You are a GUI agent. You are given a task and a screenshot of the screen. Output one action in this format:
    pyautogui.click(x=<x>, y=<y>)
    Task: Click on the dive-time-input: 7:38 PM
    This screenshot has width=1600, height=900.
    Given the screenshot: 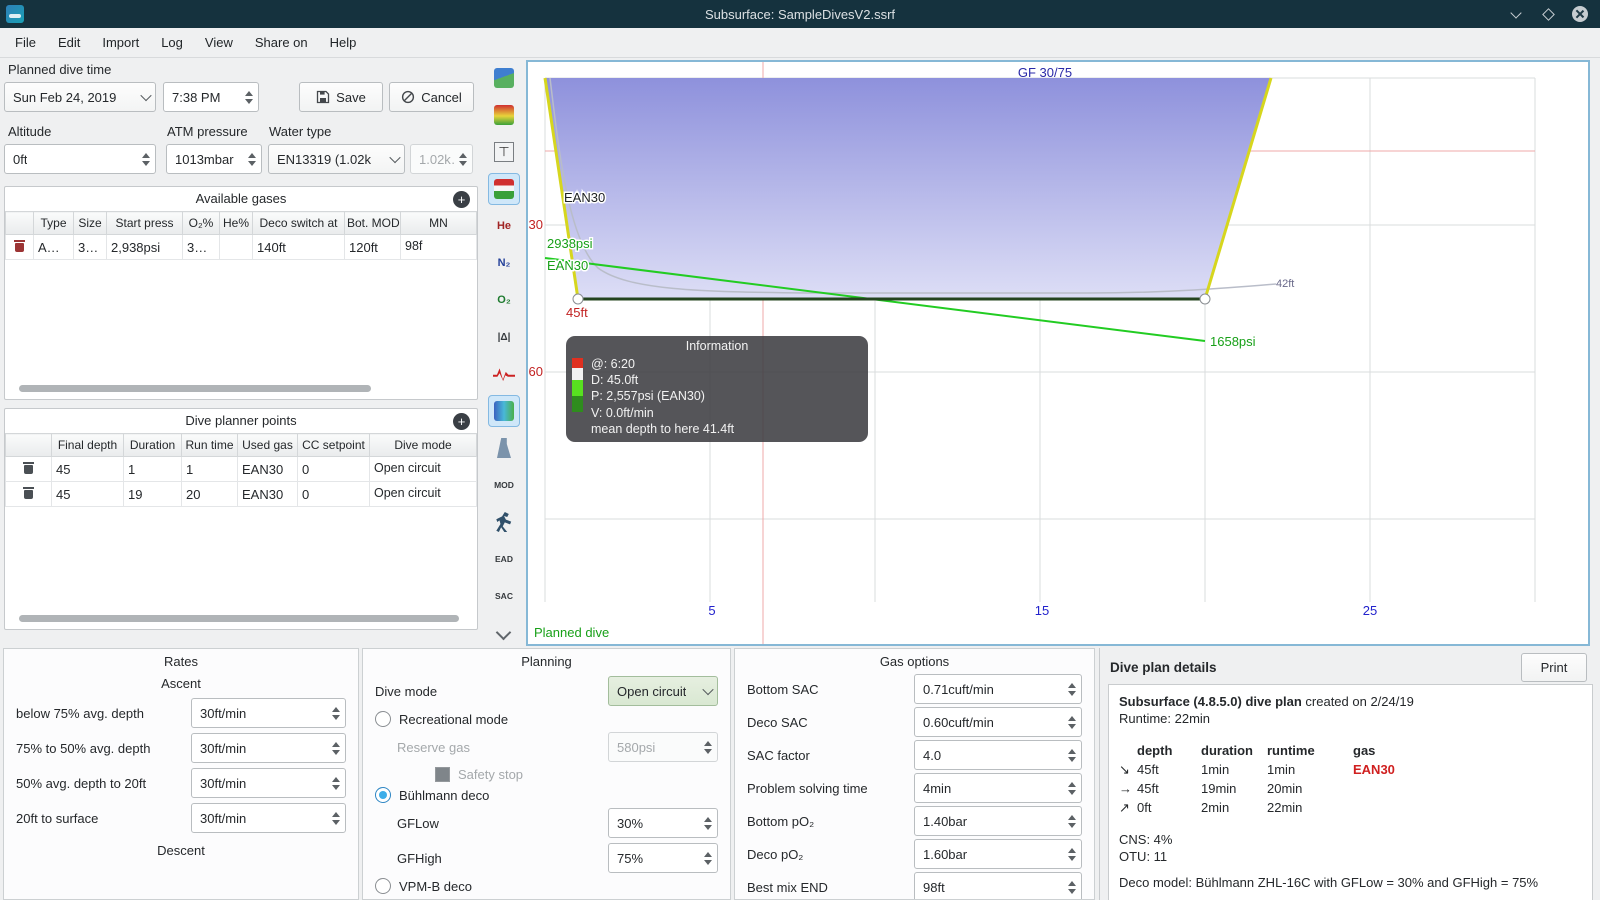 What is the action you would take?
    pyautogui.click(x=211, y=97)
    